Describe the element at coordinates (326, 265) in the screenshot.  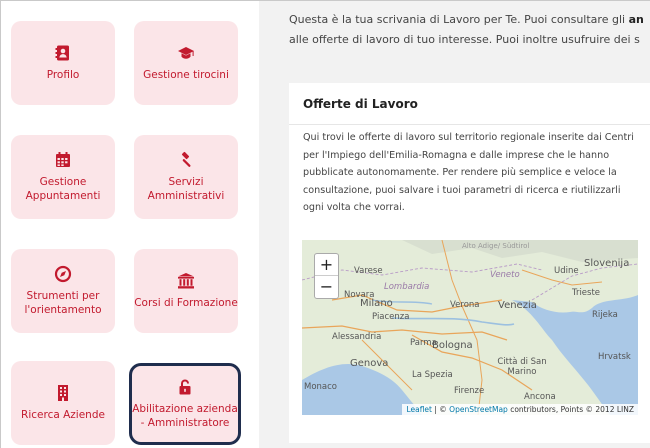
I see `zoom-in-button: +` at that location.